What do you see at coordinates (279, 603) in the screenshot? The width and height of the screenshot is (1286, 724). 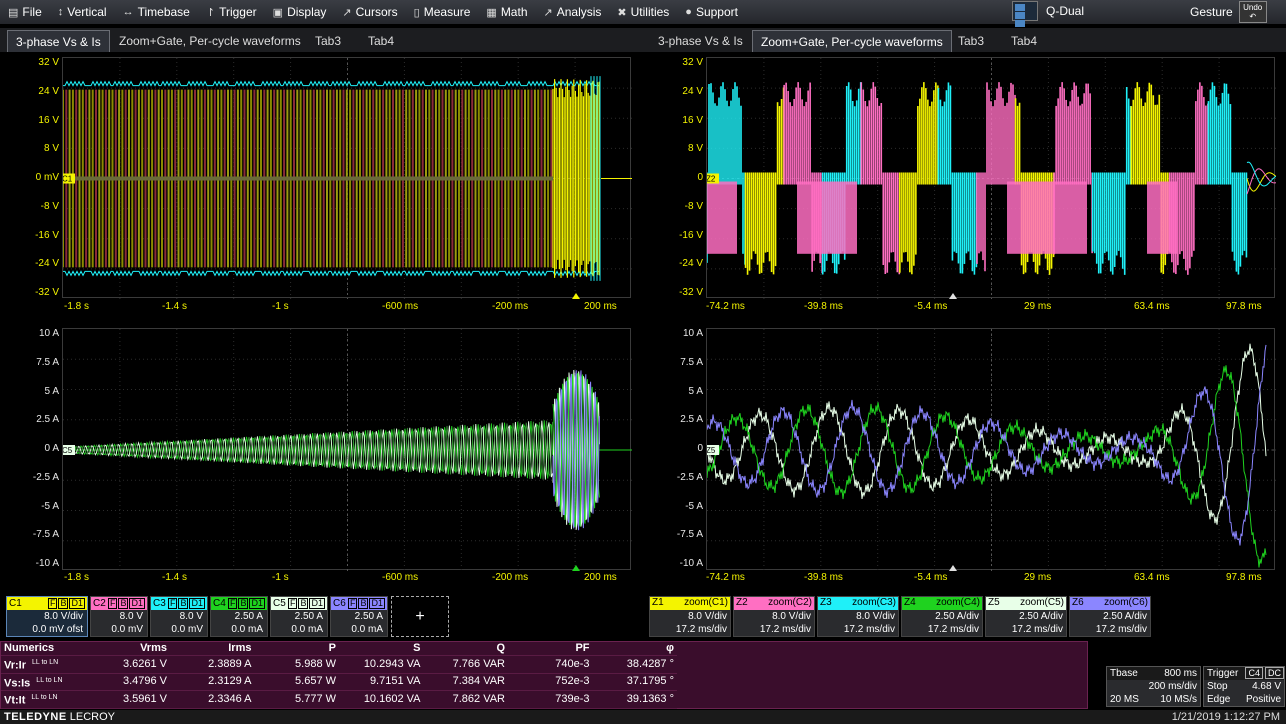 I see `channel-name: C5` at bounding box center [279, 603].